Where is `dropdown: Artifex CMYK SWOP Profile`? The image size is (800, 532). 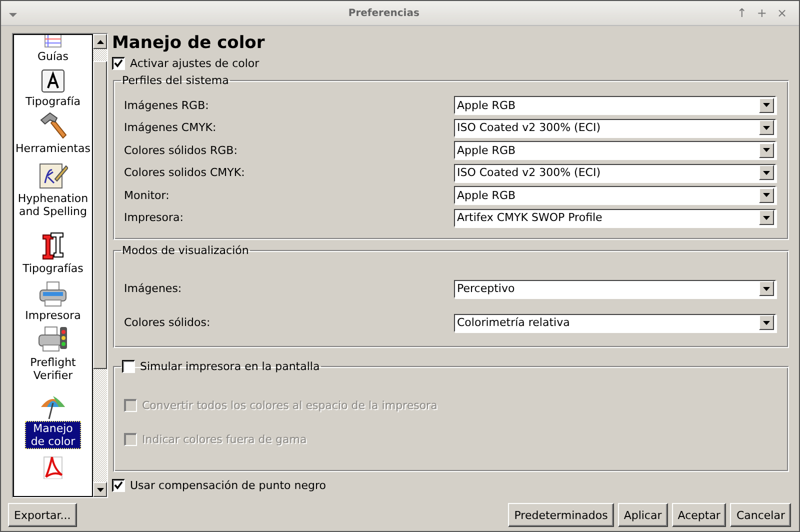 dropdown: Artifex CMYK SWOP Profile is located at coordinates (615, 217).